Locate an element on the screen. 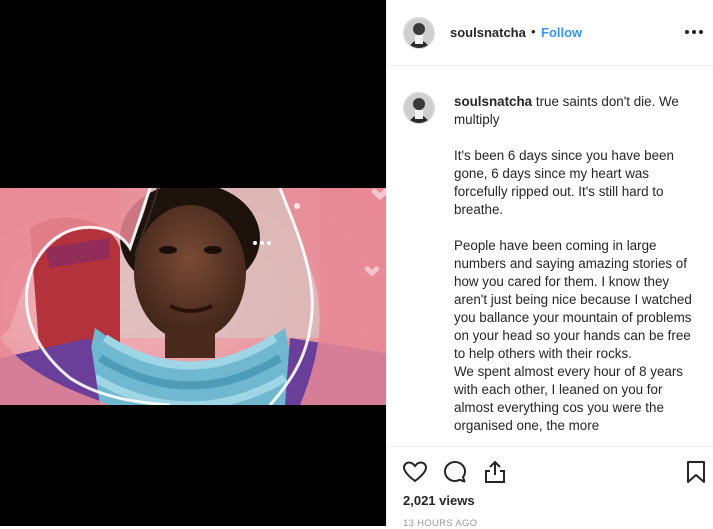  heart-icon is located at coordinates (415, 472).